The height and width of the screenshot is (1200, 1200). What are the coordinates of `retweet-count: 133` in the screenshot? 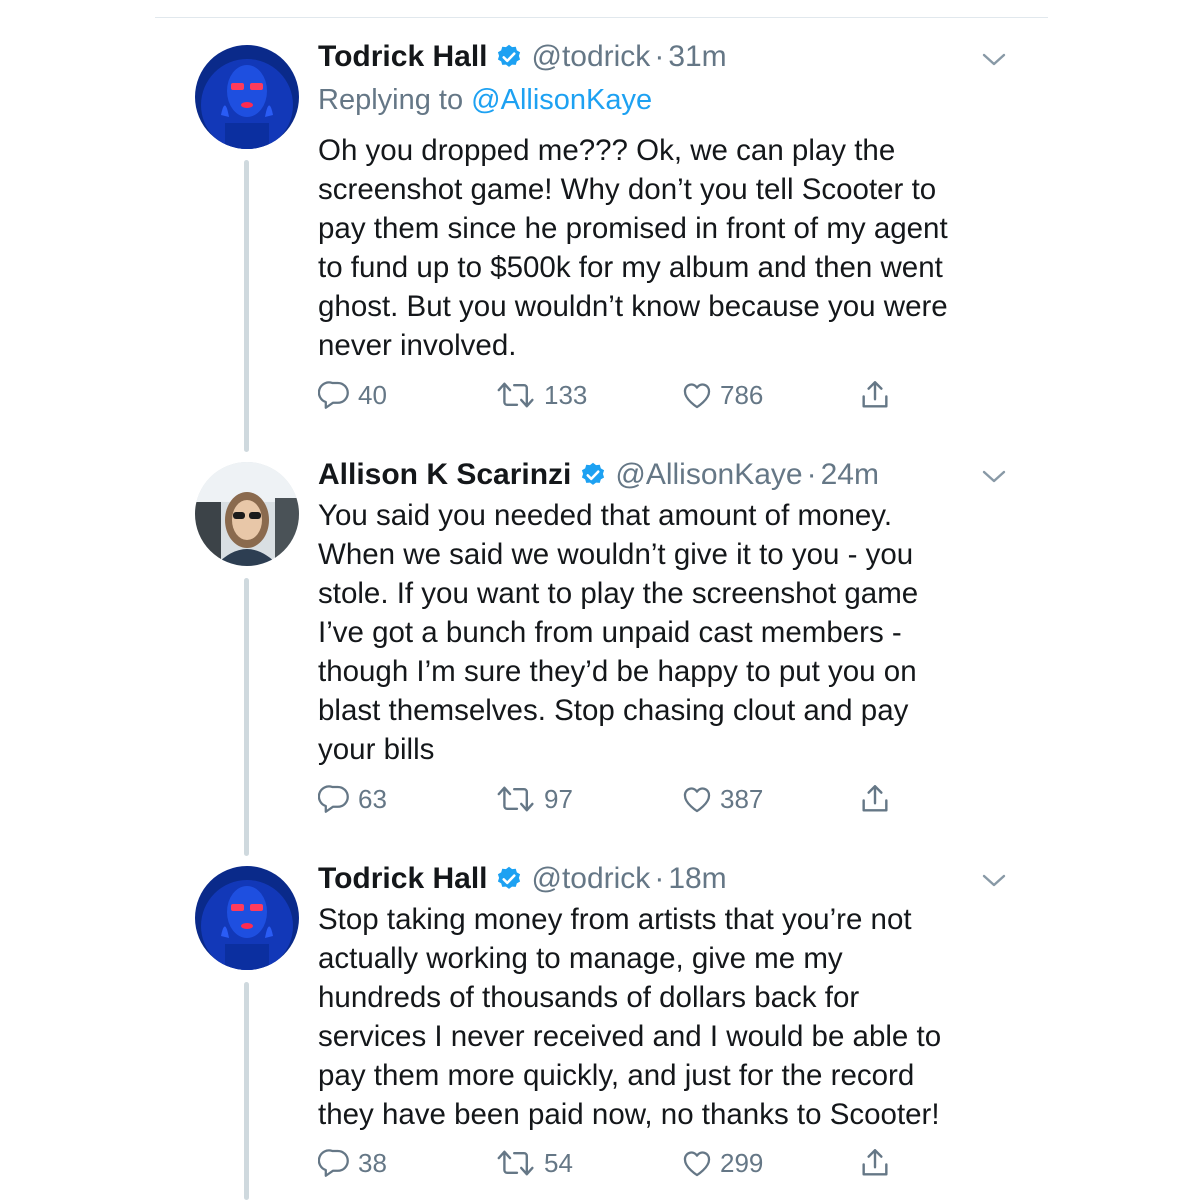 It's located at (566, 394).